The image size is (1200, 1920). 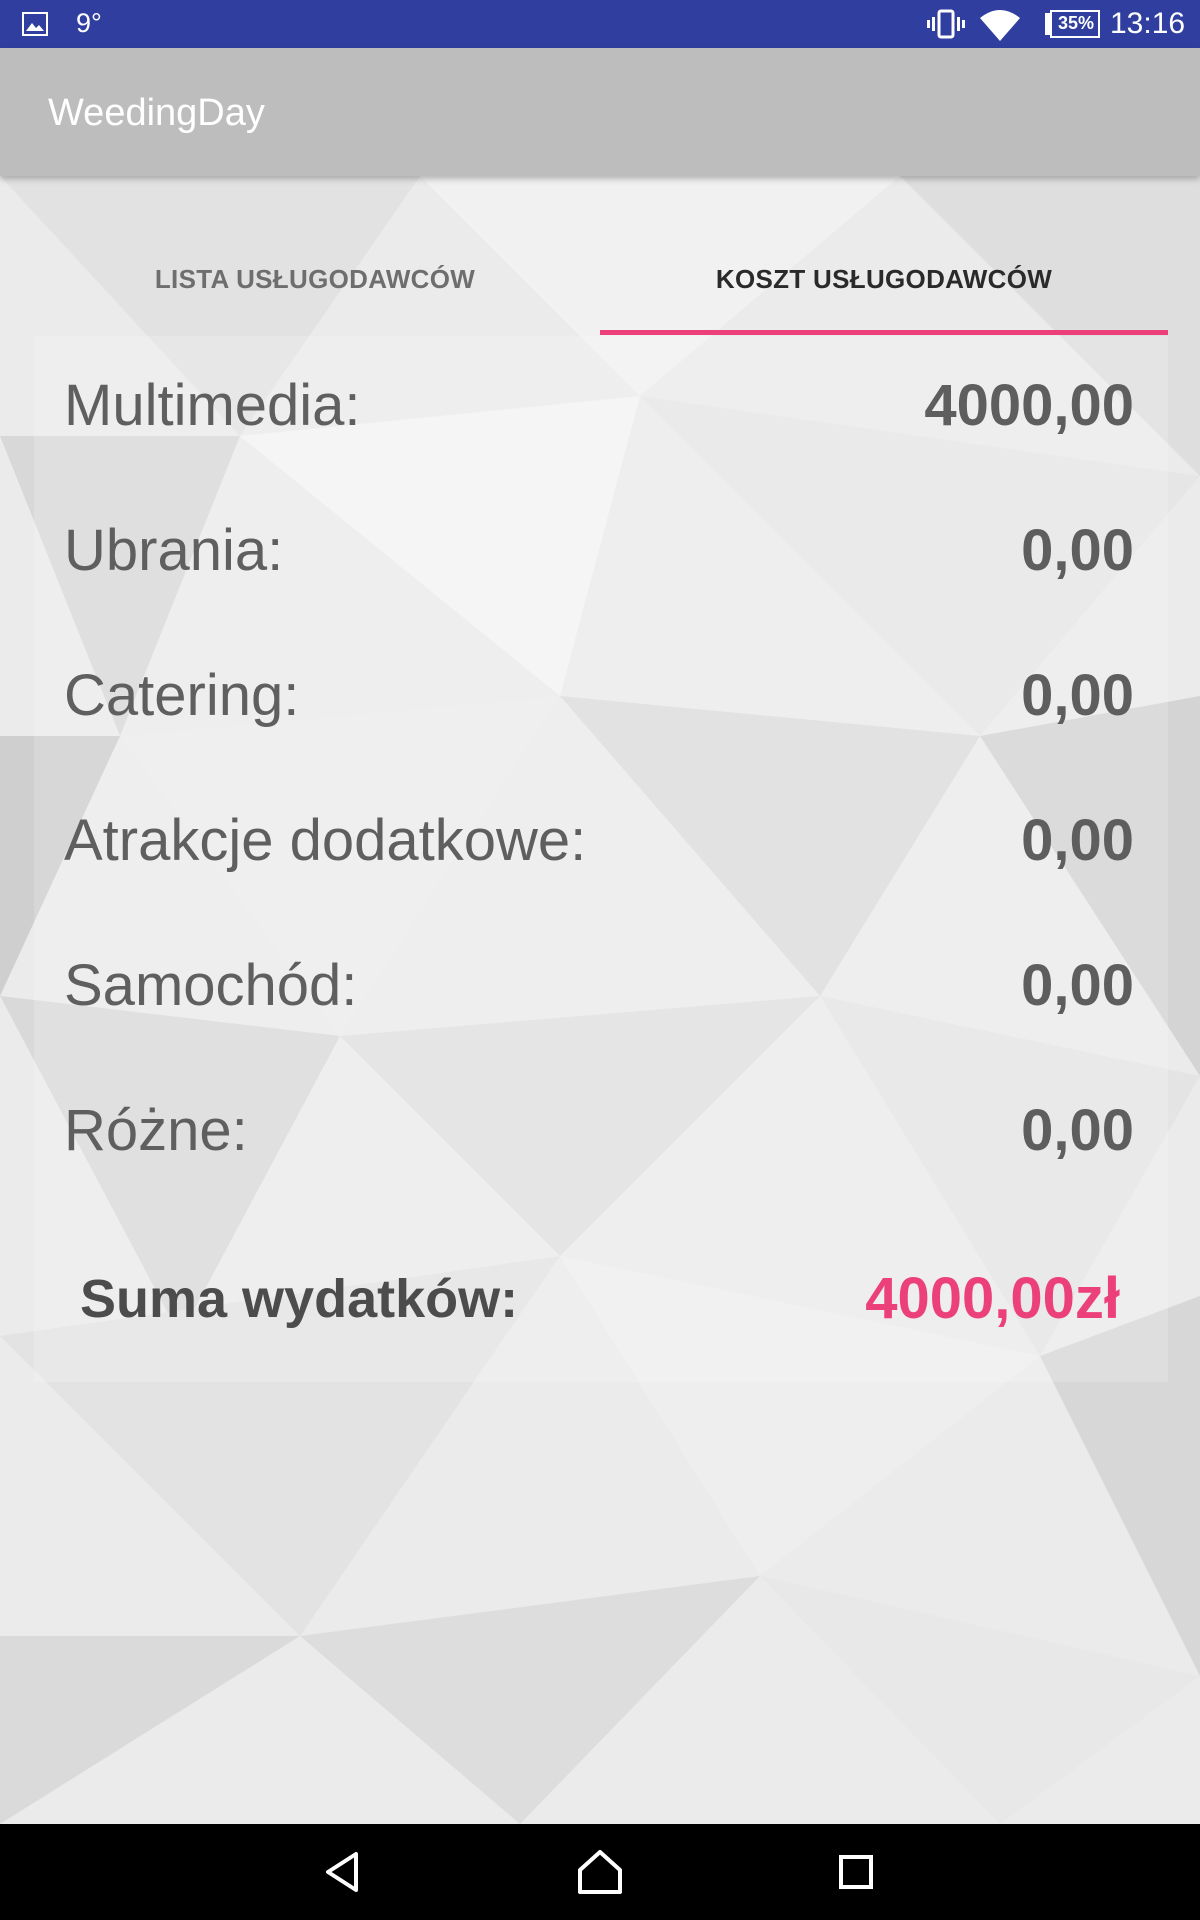 What do you see at coordinates (599, 551) in the screenshot?
I see `cost-row-ubrania: Ubrania: 0,00` at bounding box center [599, 551].